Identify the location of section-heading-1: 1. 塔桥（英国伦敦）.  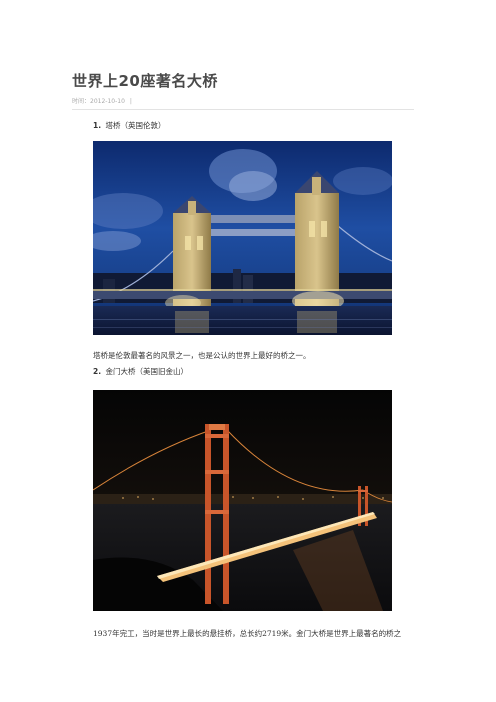
(129, 125).